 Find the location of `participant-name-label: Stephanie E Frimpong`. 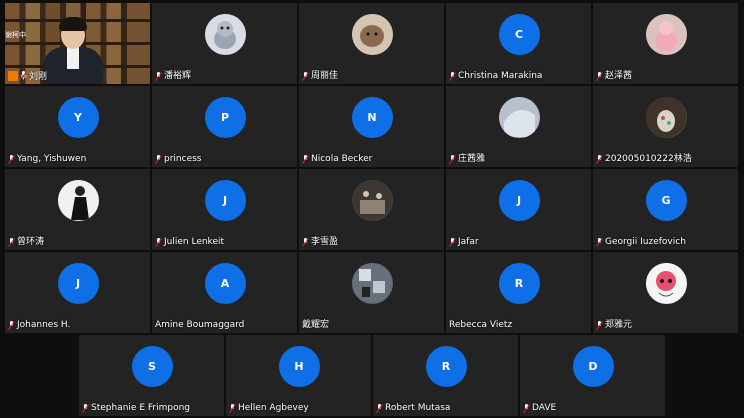

participant-name-label: Stephanie E Frimpong is located at coordinates (136, 408).